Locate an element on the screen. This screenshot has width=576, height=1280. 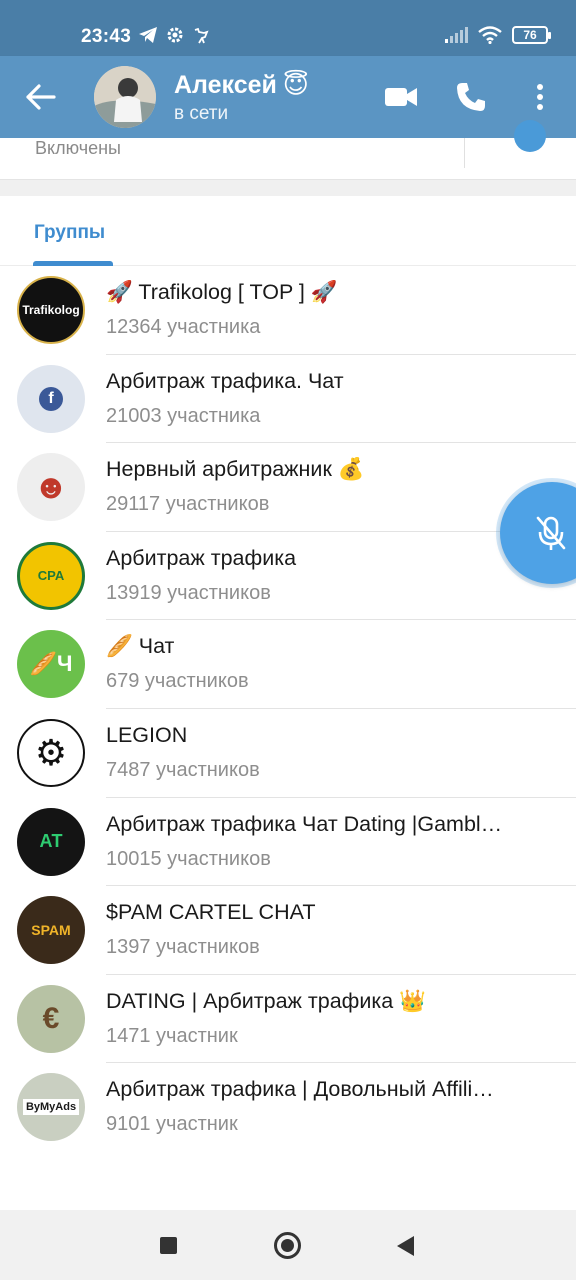
group-avatar: CPA is located at coordinates (51, 575).